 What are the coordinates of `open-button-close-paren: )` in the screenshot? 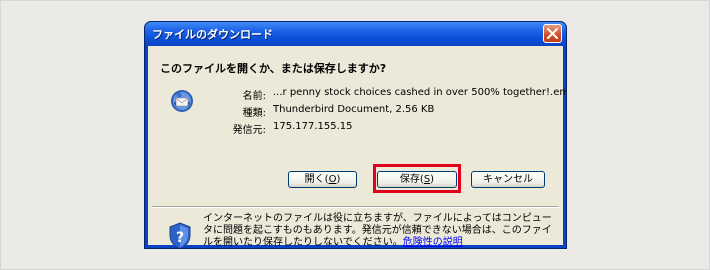 It's located at (338, 179).